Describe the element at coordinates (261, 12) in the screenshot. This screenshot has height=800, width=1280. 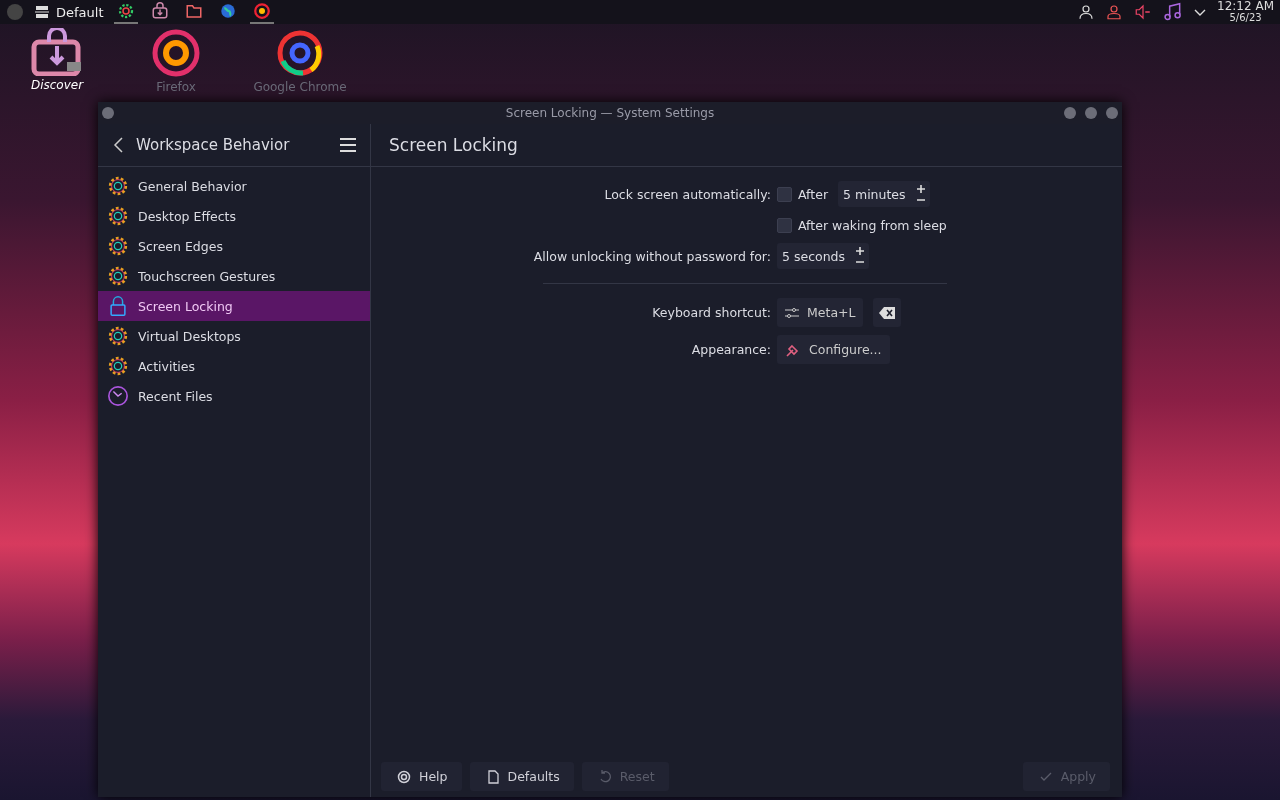
I see `swirl-task` at that location.